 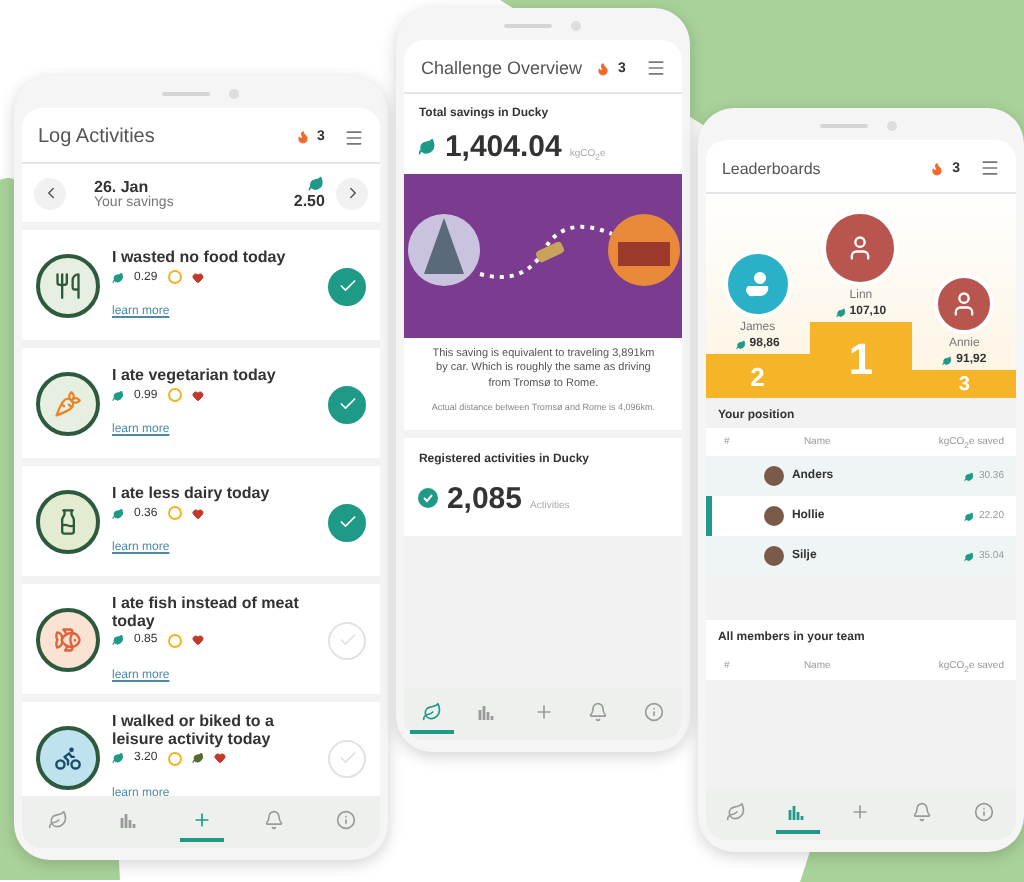 I want to click on total-savings-value: 1,404.04, so click(x=503, y=147).